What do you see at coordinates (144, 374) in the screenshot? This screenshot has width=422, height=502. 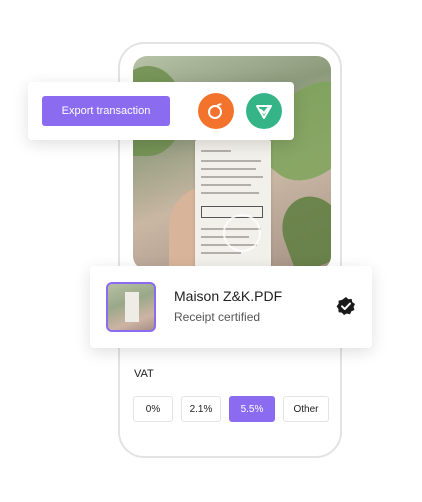 I see `vat-label: VAT` at bounding box center [144, 374].